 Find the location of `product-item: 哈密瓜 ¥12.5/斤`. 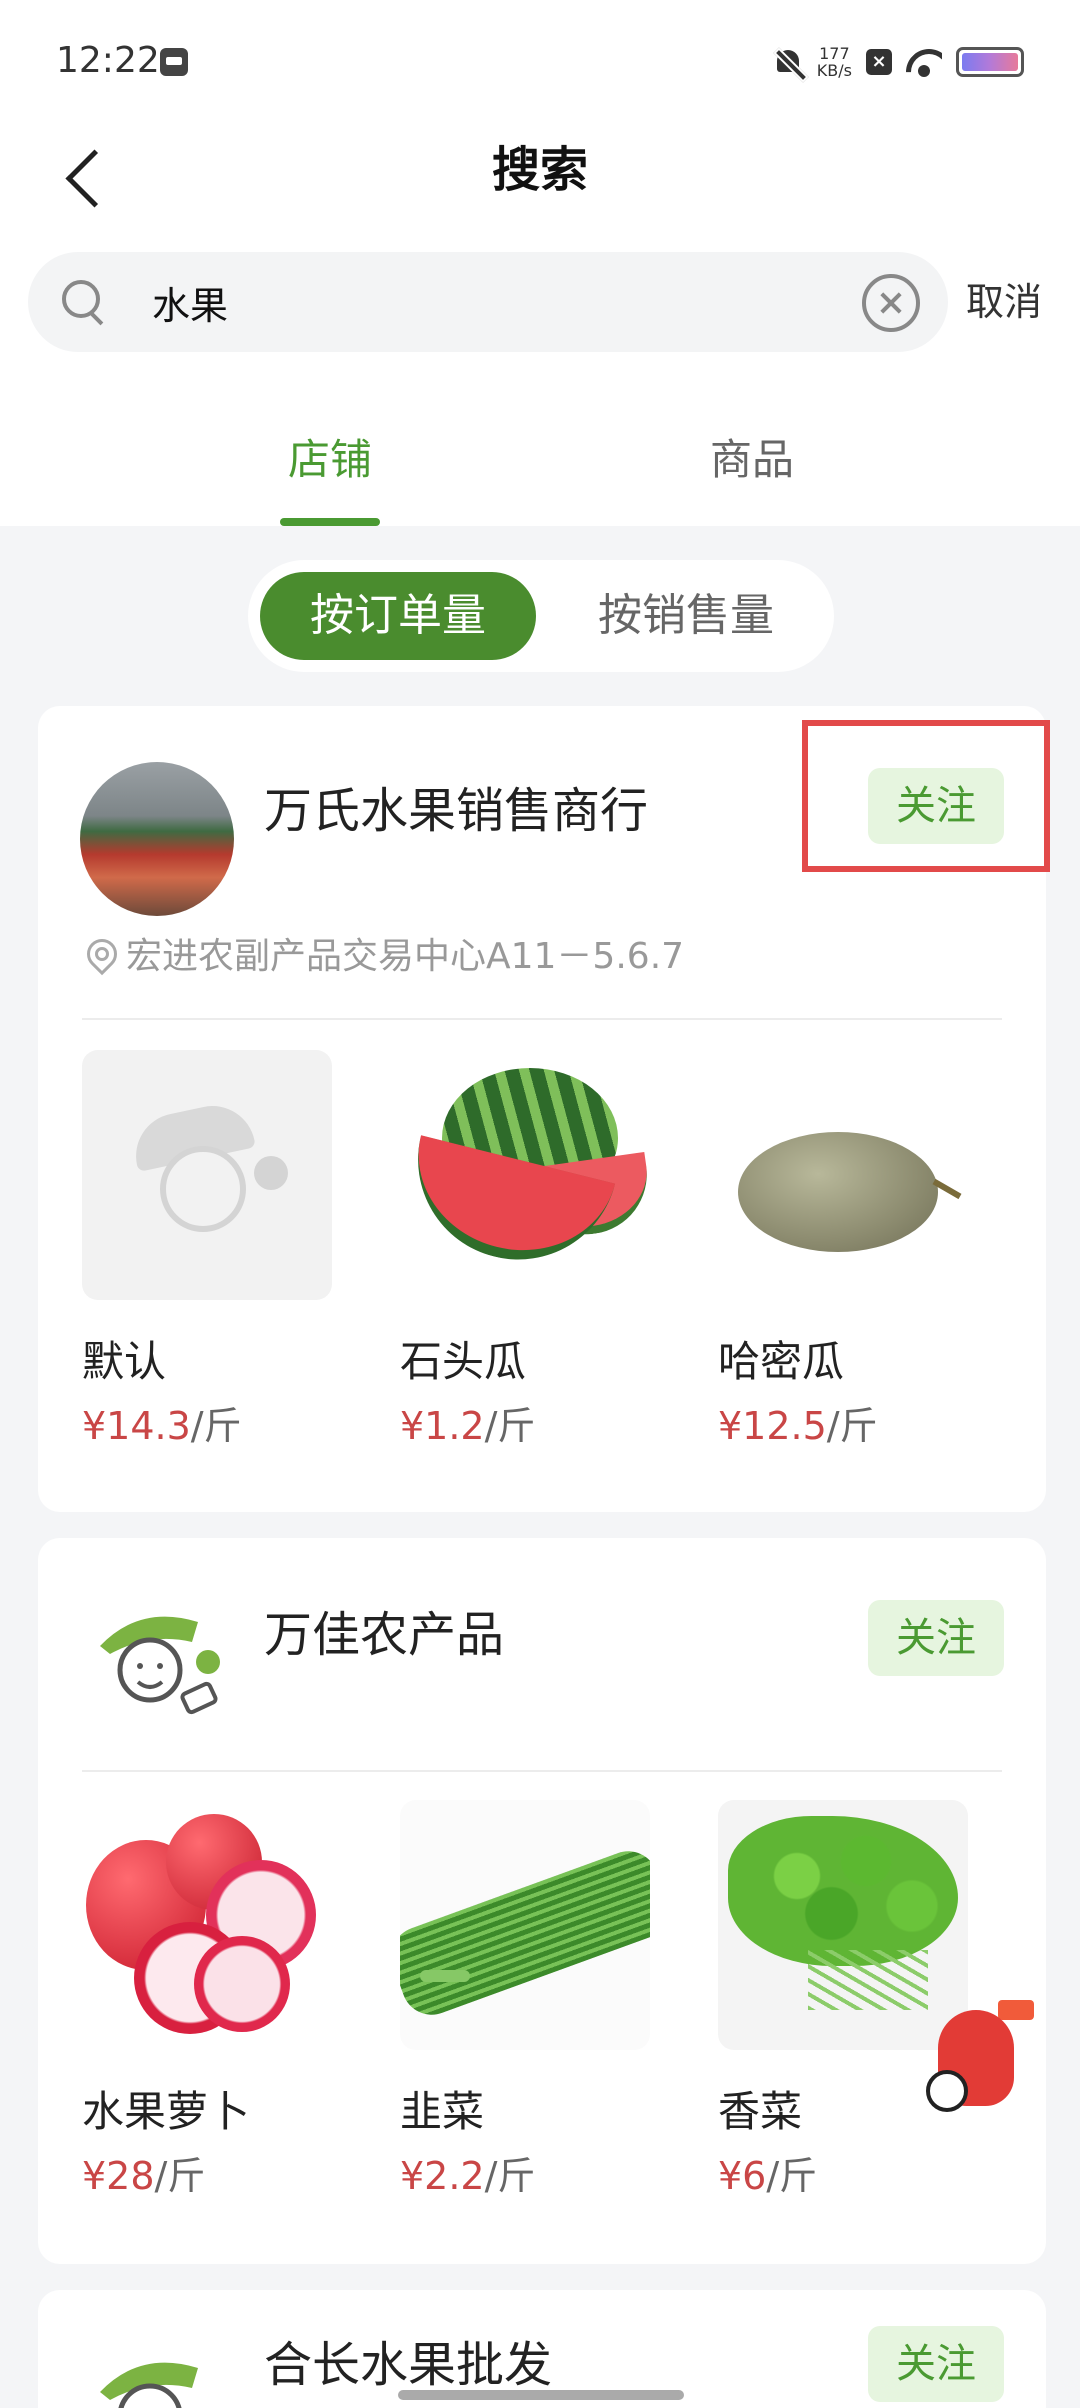

product-item: 哈密瓜 ¥12.5/斤 is located at coordinates (843, 1251).